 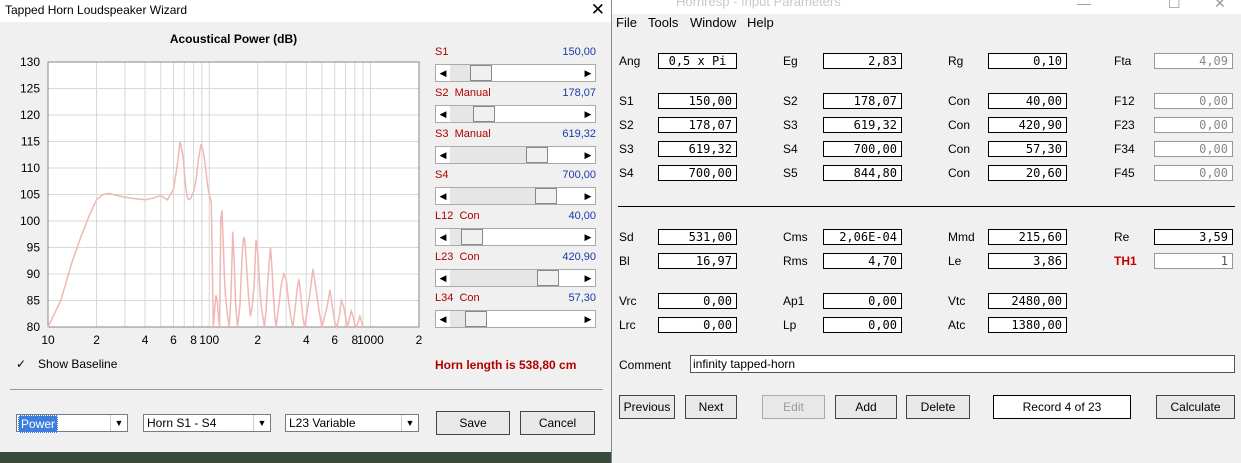 What do you see at coordinates (473, 423) in the screenshot?
I see `save-button: Save` at bounding box center [473, 423].